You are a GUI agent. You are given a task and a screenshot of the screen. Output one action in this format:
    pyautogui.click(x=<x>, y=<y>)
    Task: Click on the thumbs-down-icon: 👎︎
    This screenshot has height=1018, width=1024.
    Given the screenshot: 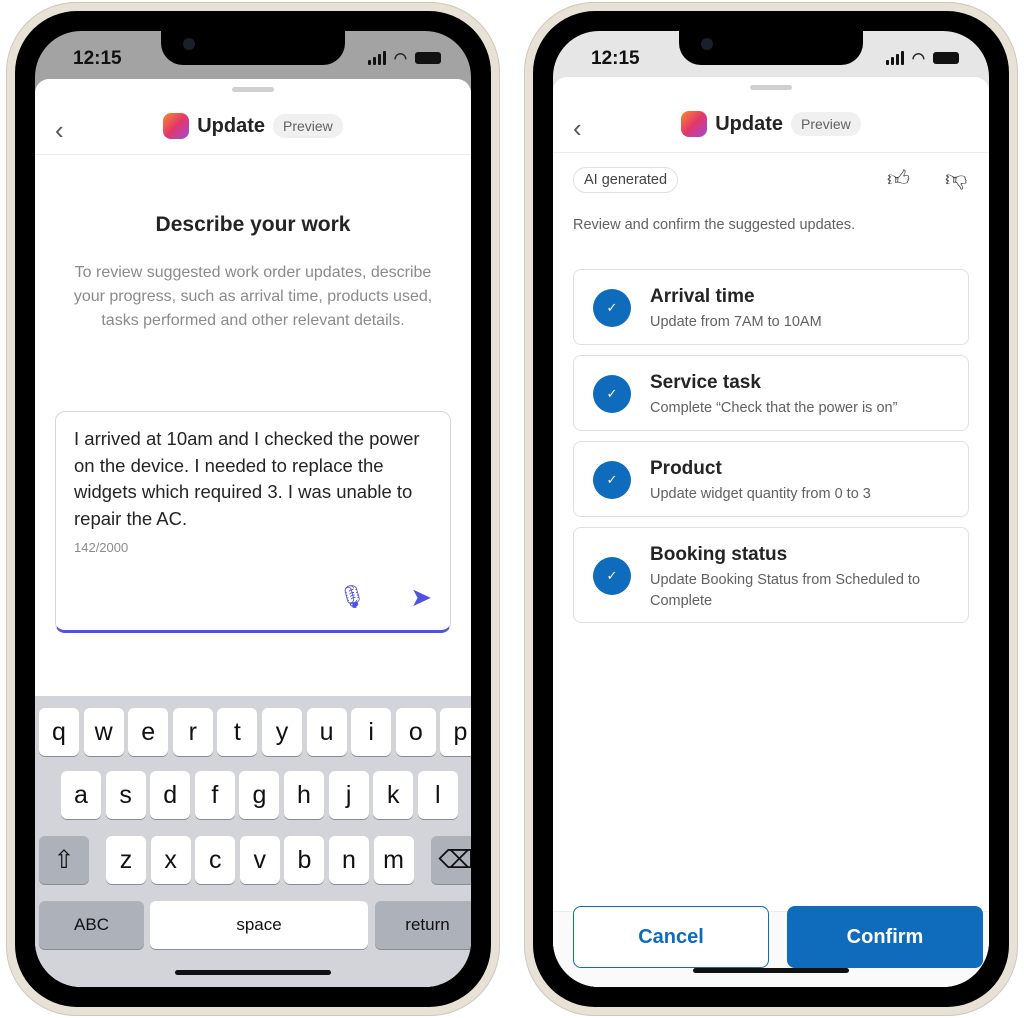 What is the action you would take?
    pyautogui.click(x=956, y=178)
    